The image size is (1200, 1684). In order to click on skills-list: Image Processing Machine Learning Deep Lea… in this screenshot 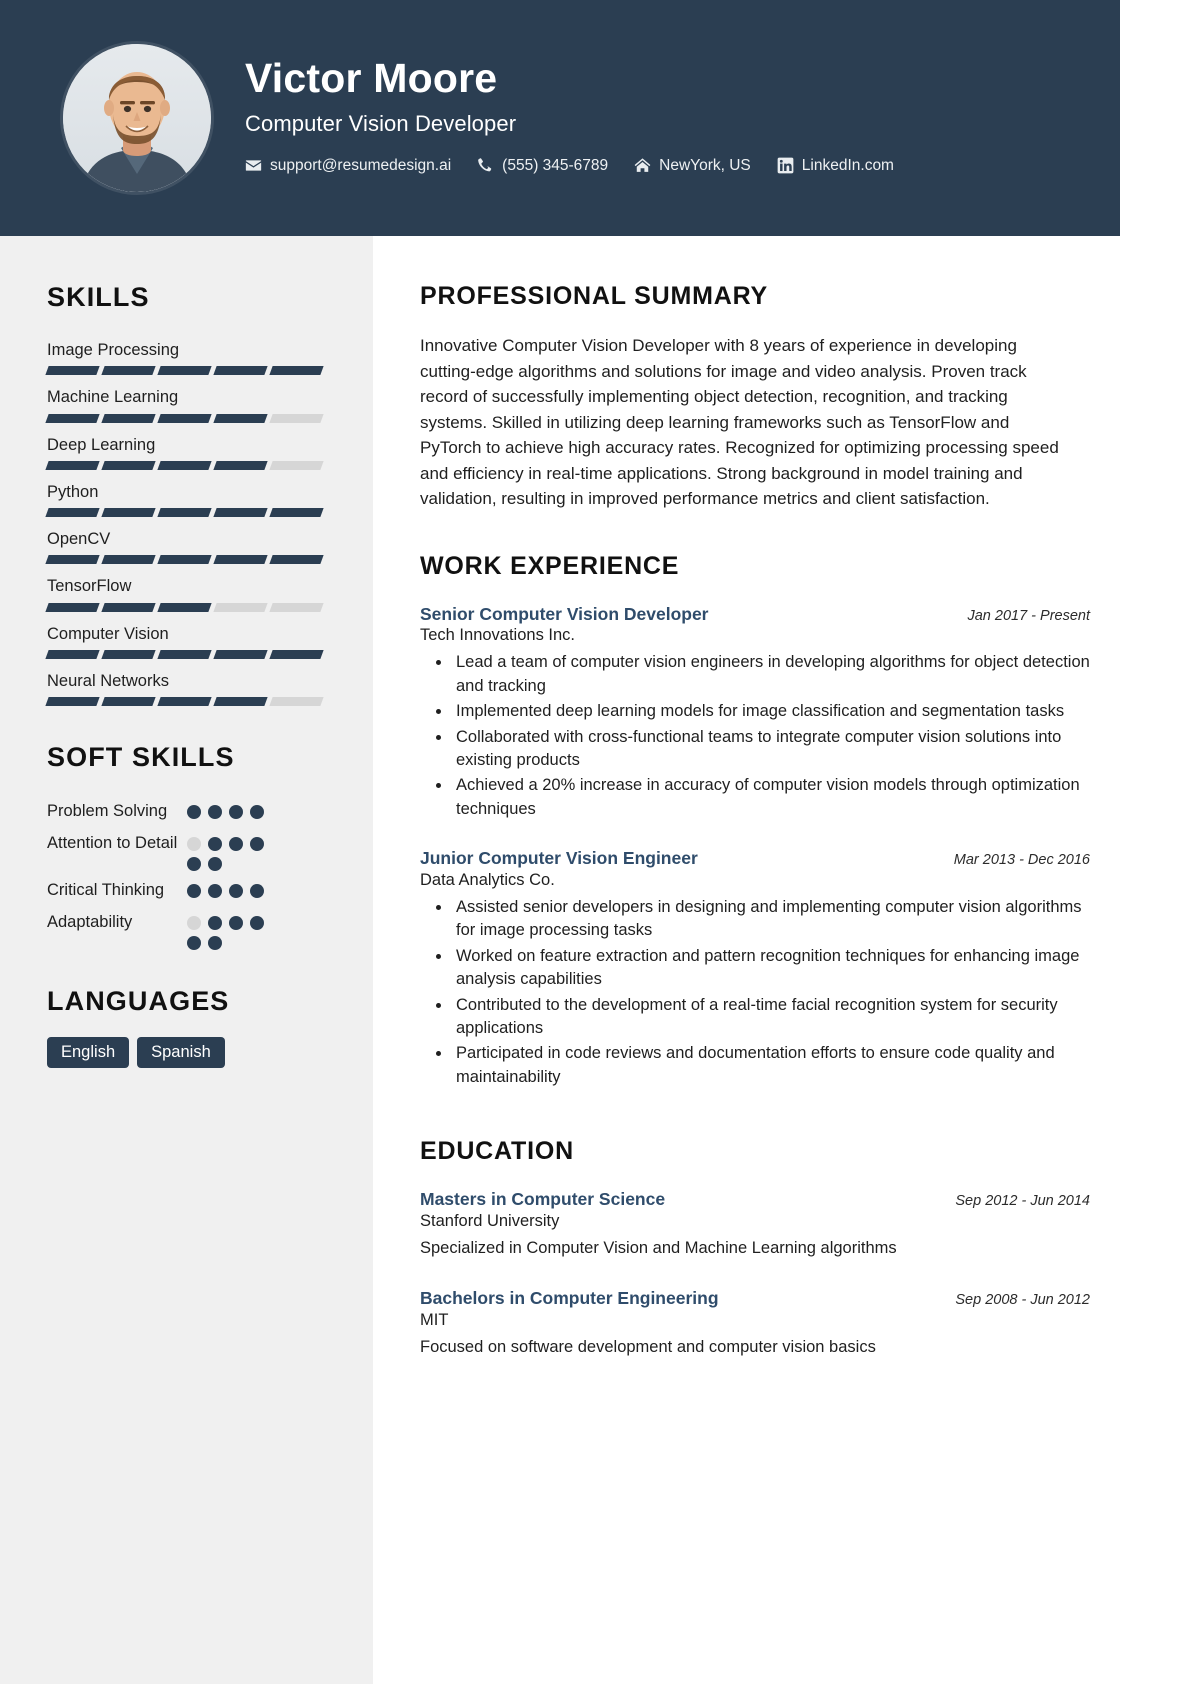, I will do `click(187, 523)`.